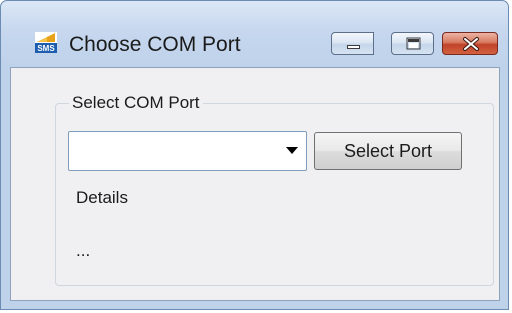 The width and height of the screenshot is (512, 313). I want to click on sms-app-icon: SMS, so click(46, 42).